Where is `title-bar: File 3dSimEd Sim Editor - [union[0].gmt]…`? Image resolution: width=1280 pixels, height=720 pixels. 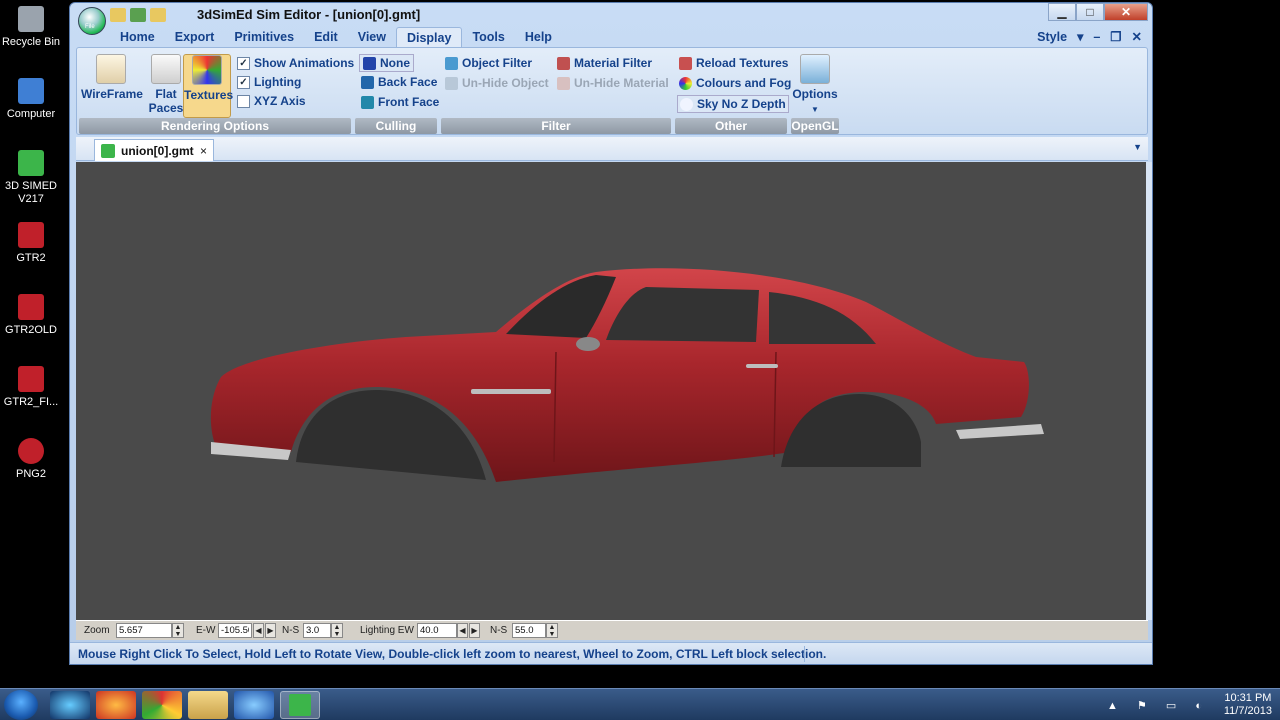
title-bar: File 3dSimEd Sim Editor - [union[0].gmt]… is located at coordinates (611, 19).